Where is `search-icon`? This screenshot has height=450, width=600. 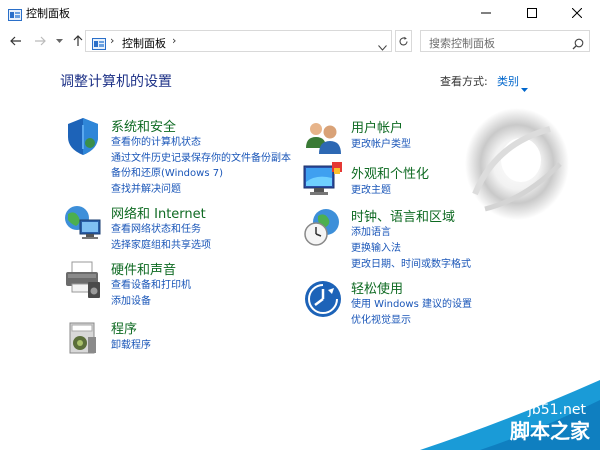
search-icon is located at coordinates (578, 44).